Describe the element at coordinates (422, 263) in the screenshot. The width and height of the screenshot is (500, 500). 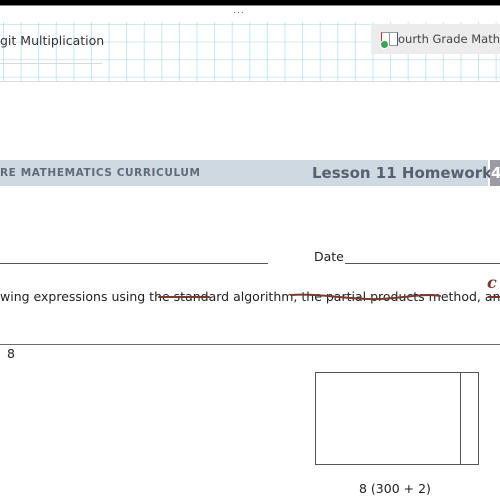
I see `date-field-line` at that location.